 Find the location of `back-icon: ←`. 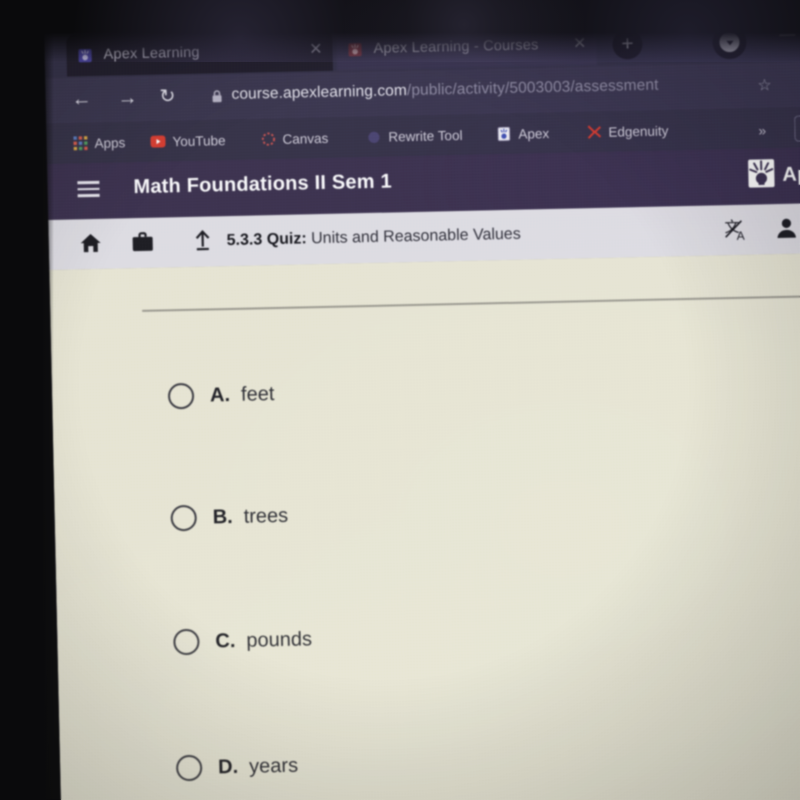

back-icon: ← is located at coordinates (81, 99).